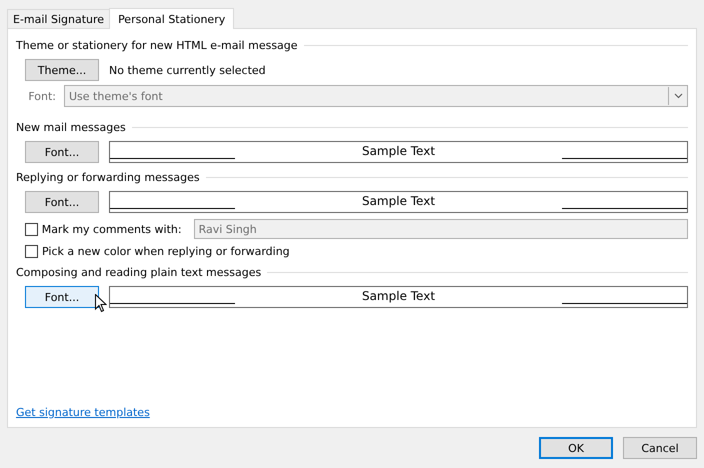 Image resolution: width=704 pixels, height=468 pixels. Describe the element at coordinates (576, 448) in the screenshot. I see `dialog-button: OK` at that location.